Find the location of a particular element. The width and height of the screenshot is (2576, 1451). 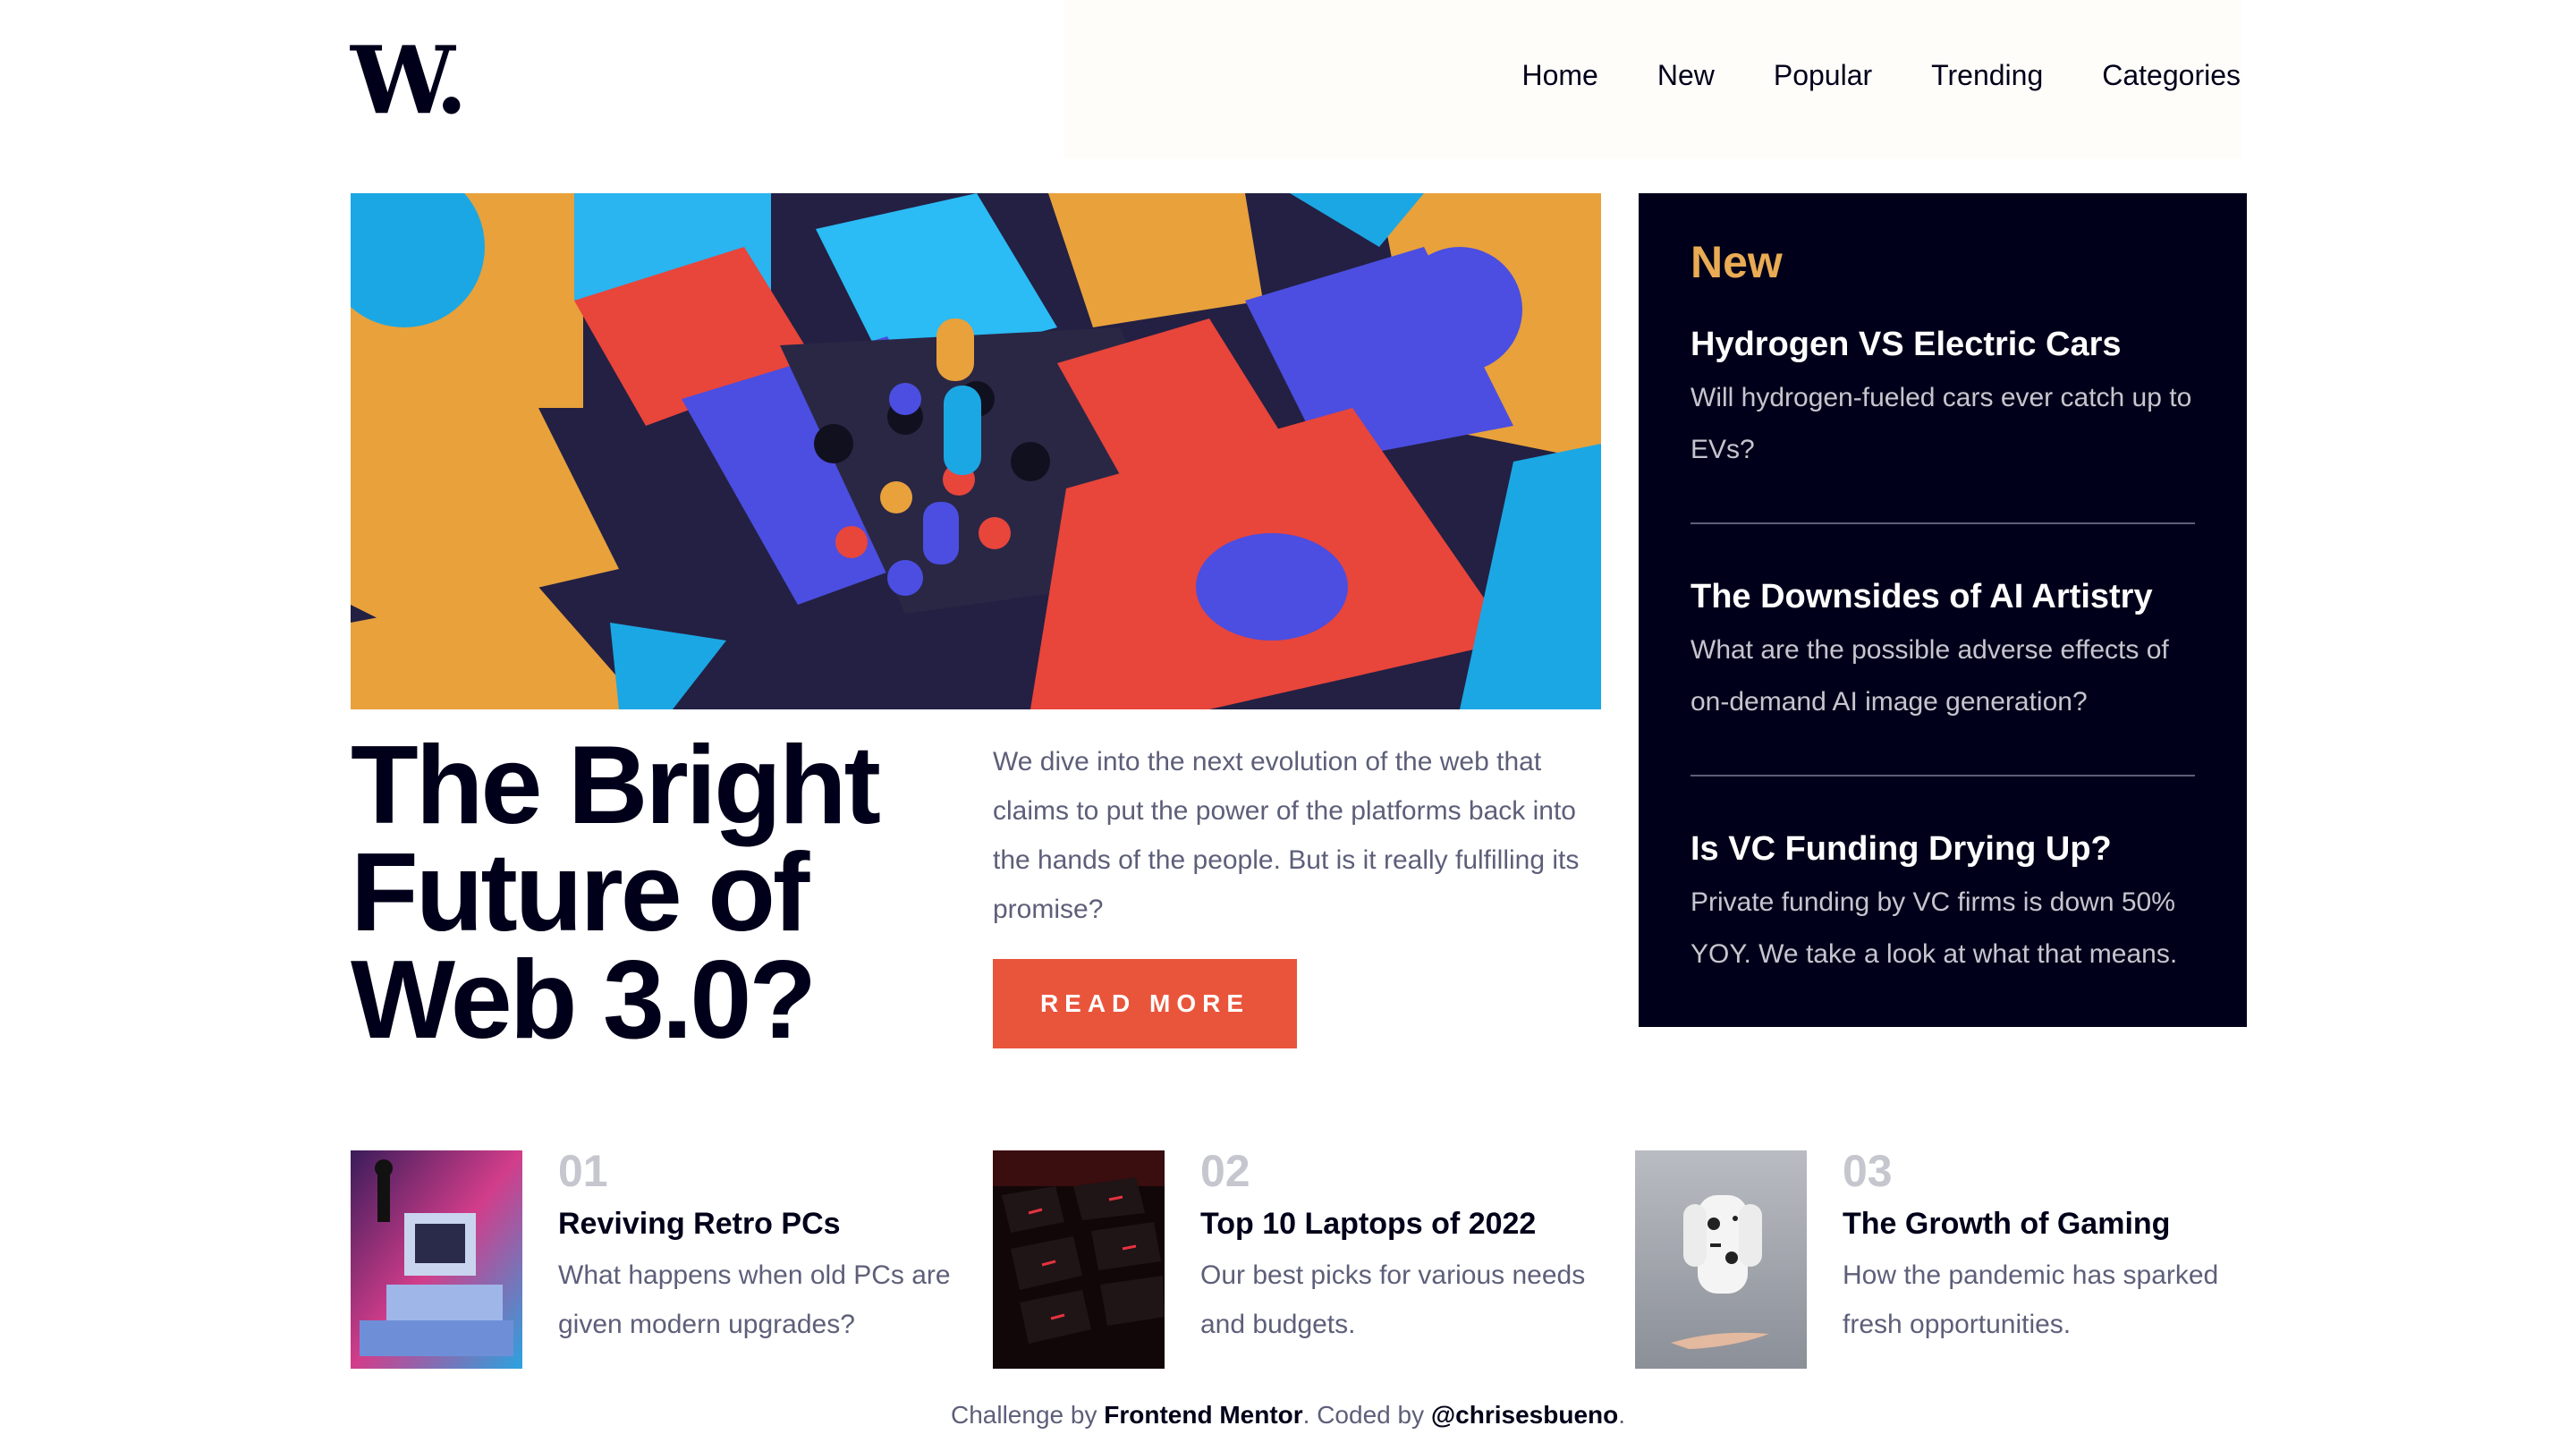

hero-title: The Bright Future of Web 3.0? is located at coordinates (655, 893).